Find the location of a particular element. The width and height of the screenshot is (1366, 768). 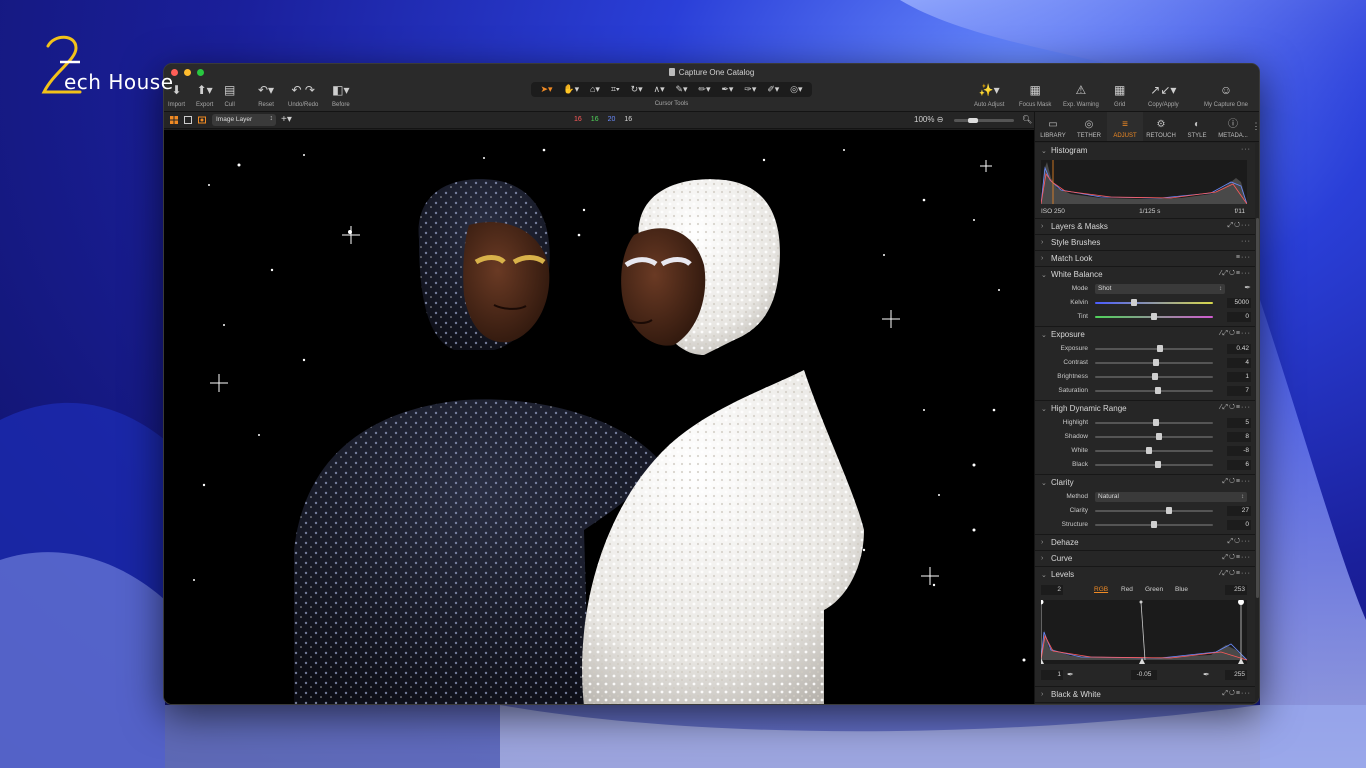

exp-warning-button: ⚠ Exp. Warning is located at coordinates (1081, 95).